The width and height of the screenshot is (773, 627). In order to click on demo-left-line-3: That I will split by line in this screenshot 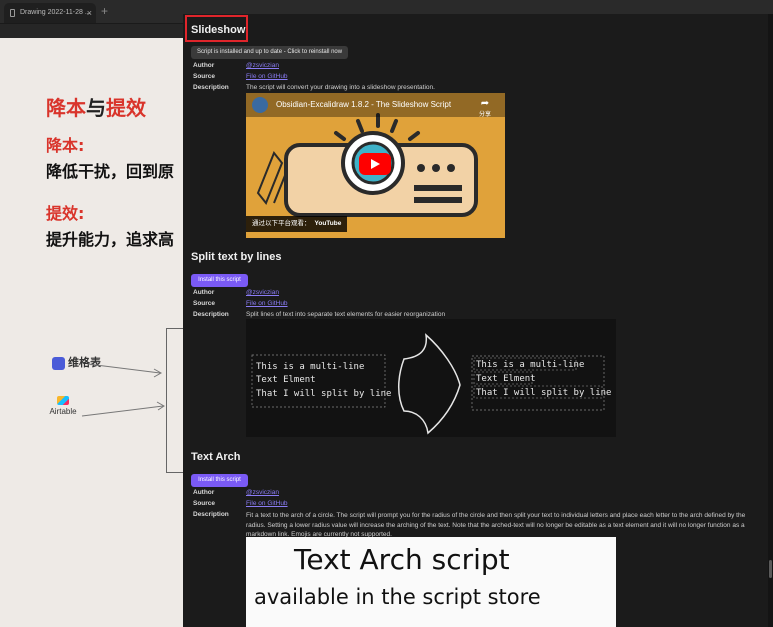, I will do `click(323, 394)`.